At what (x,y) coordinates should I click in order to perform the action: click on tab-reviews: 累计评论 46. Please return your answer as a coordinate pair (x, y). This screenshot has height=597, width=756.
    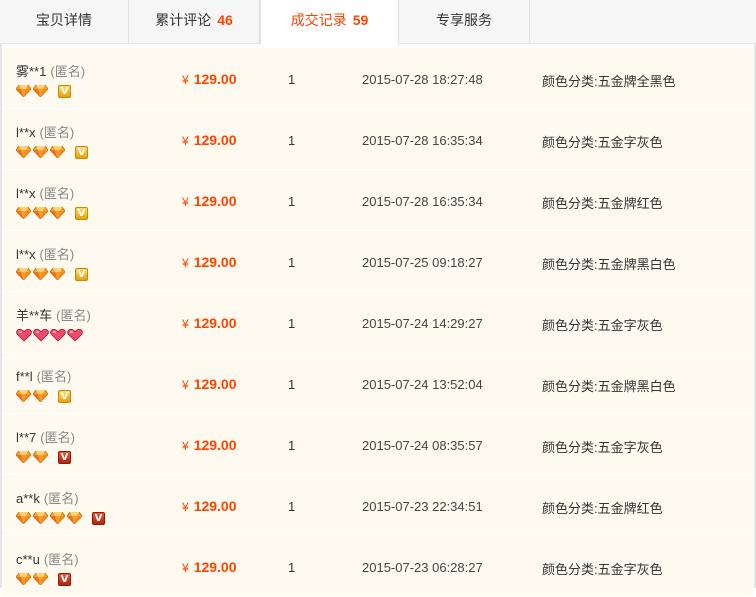
    Looking at the image, I should click on (194, 22).